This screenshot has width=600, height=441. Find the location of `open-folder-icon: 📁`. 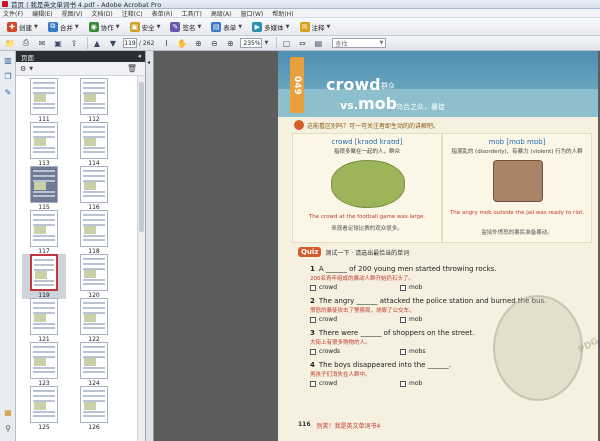

open-folder-icon: 📁 is located at coordinates (10, 43).